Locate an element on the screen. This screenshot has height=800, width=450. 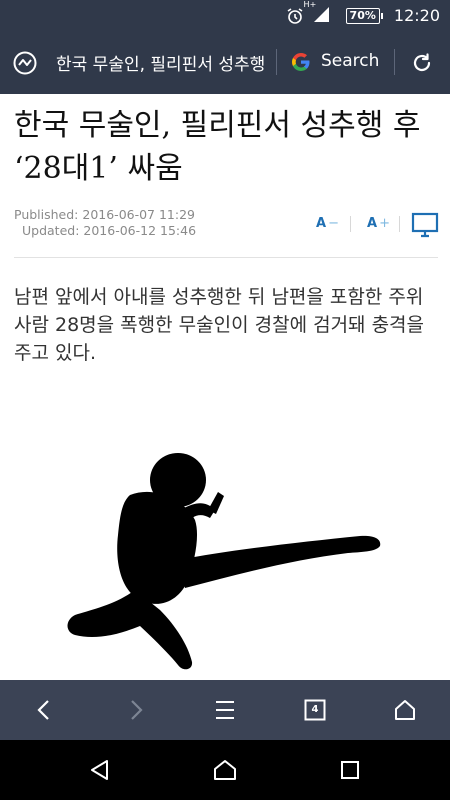
published-date: Published: 2016-06-07 11:29 is located at coordinates (105, 214).